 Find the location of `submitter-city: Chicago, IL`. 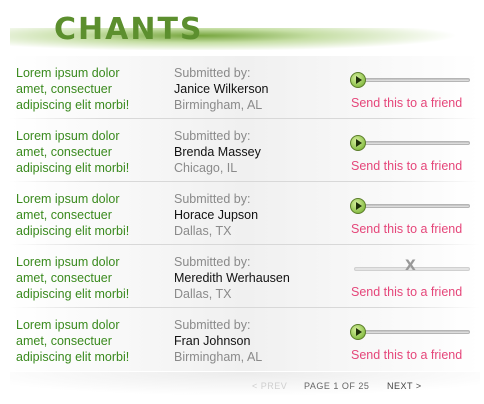

submitter-city: Chicago, IL is located at coordinates (206, 168).